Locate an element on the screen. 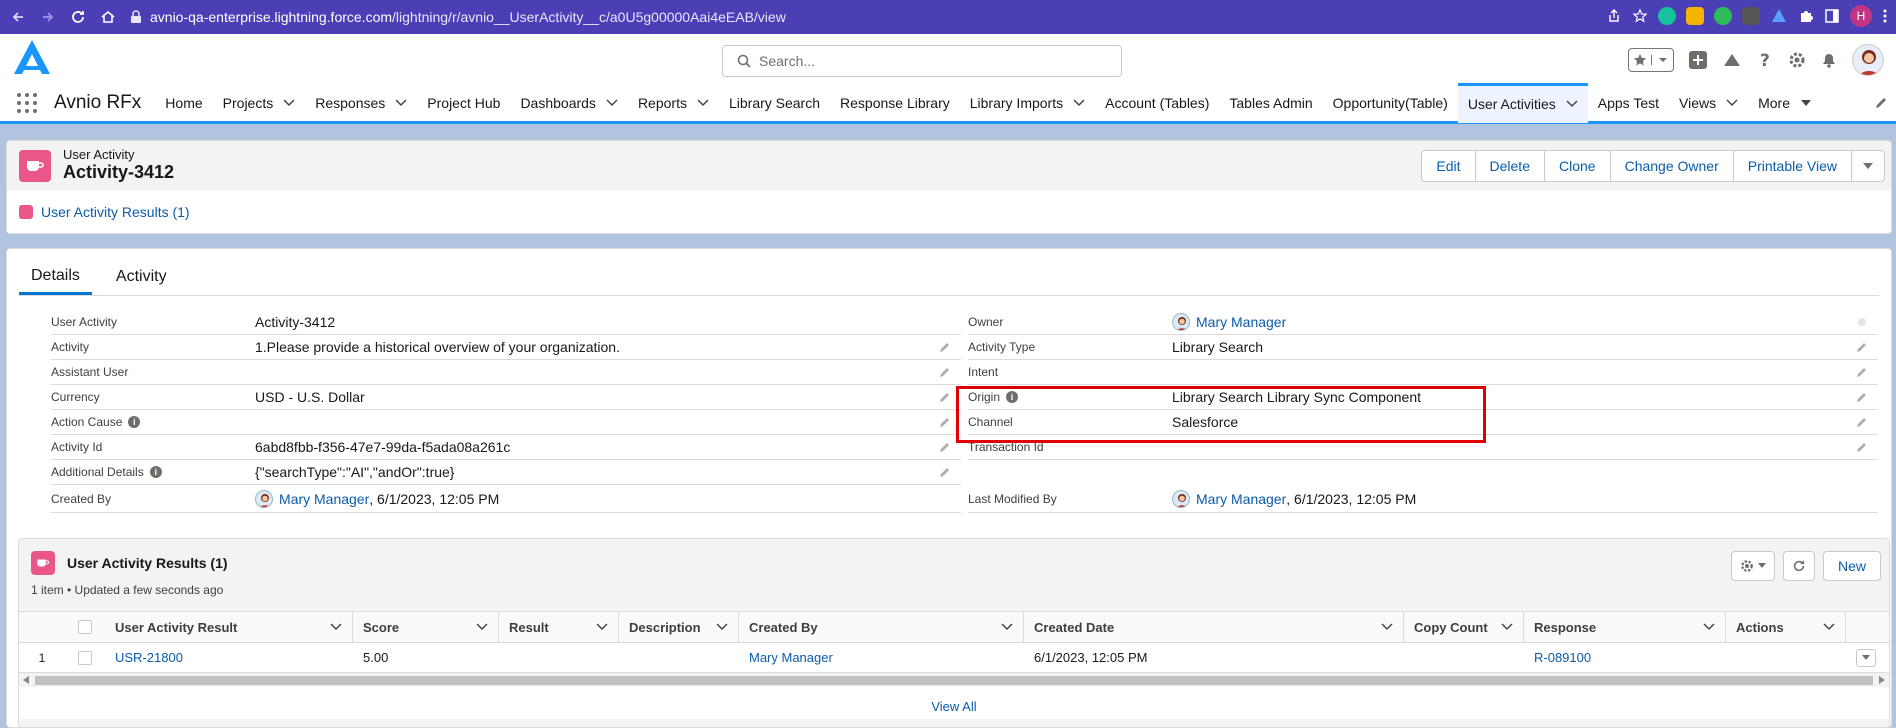 The image size is (1896, 728). browser-menu-icon is located at coordinates (1885, 16).